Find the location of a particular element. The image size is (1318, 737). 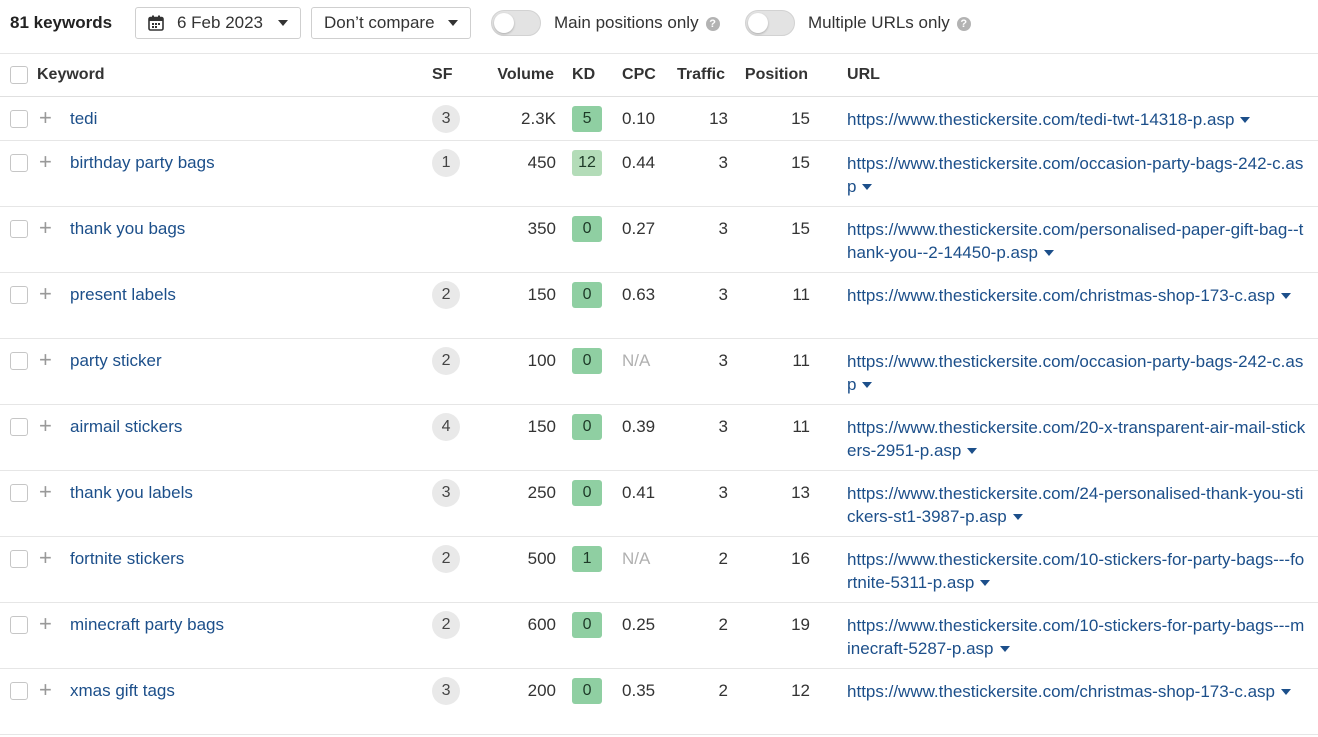

volume-value: 2.3K is located at coordinates (539, 118).